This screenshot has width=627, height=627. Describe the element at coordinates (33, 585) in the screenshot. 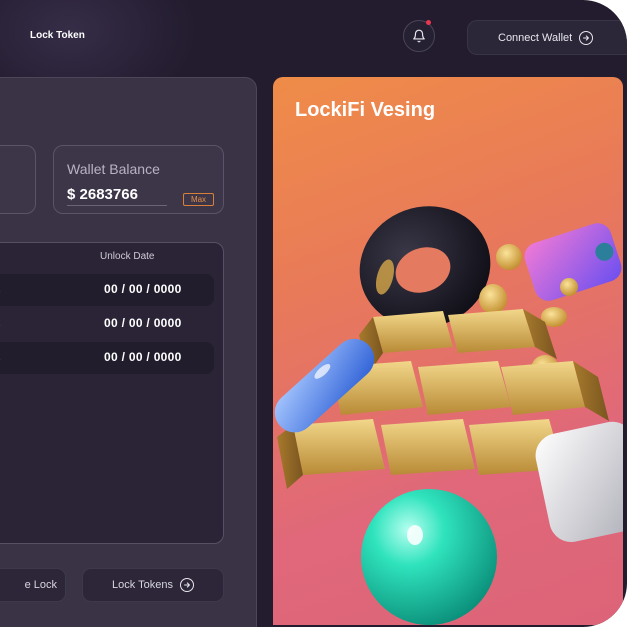

I see `secondary-lock-button: e Lock` at that location.